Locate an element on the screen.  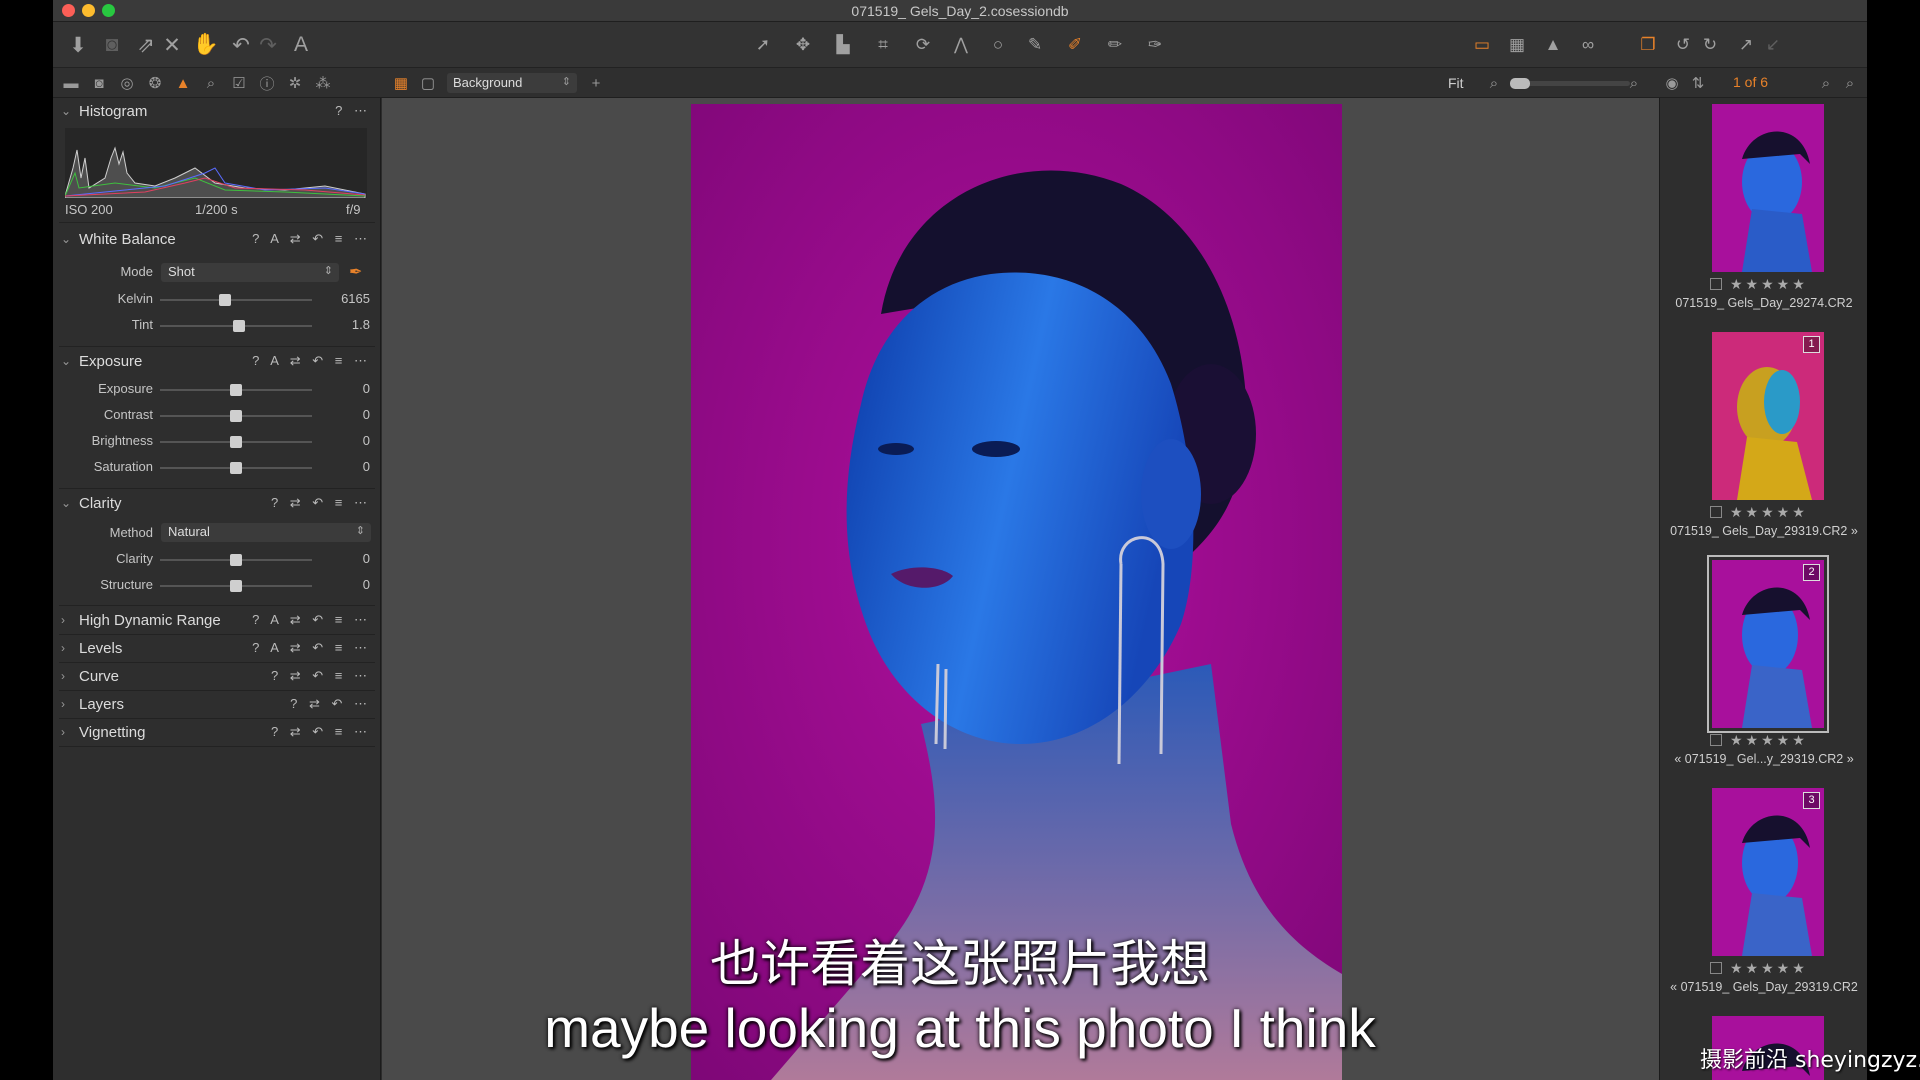
delete-icon: ✕ is located at coordinates (172, 45).